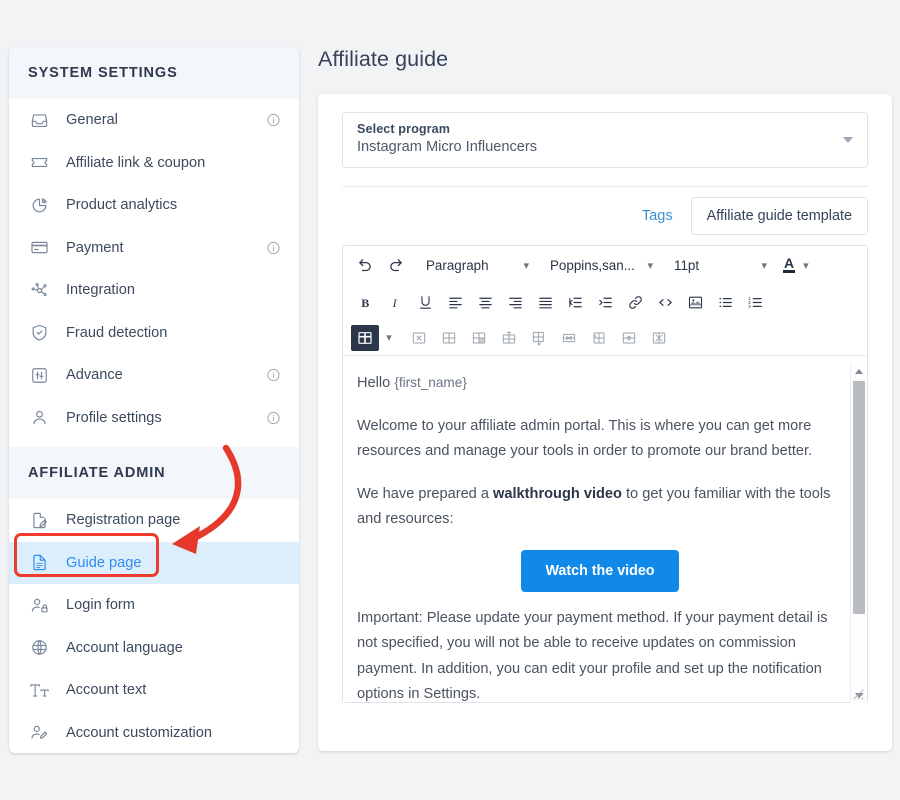 The height and width of the screenshot is (800, 900). I want to click on scrollbar-thumb, so click(859, 497).